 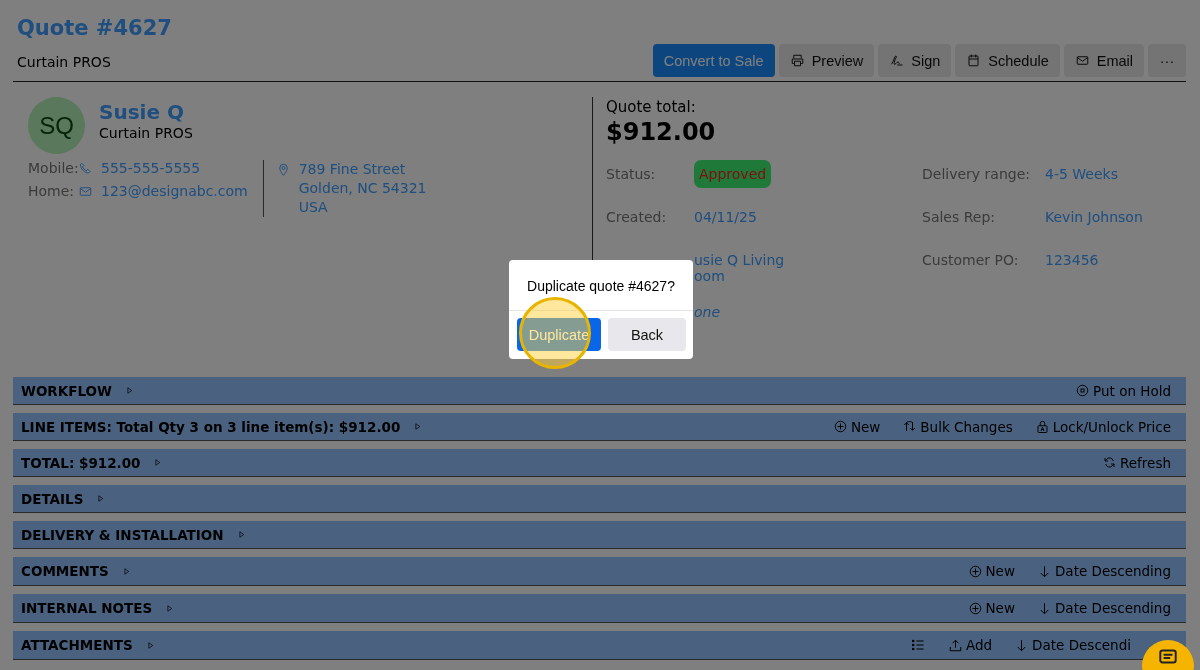 What do you see at coordinates (56, 125) in the screenshot?
I see `avatar: SQ` at bounding box center [56, 125].